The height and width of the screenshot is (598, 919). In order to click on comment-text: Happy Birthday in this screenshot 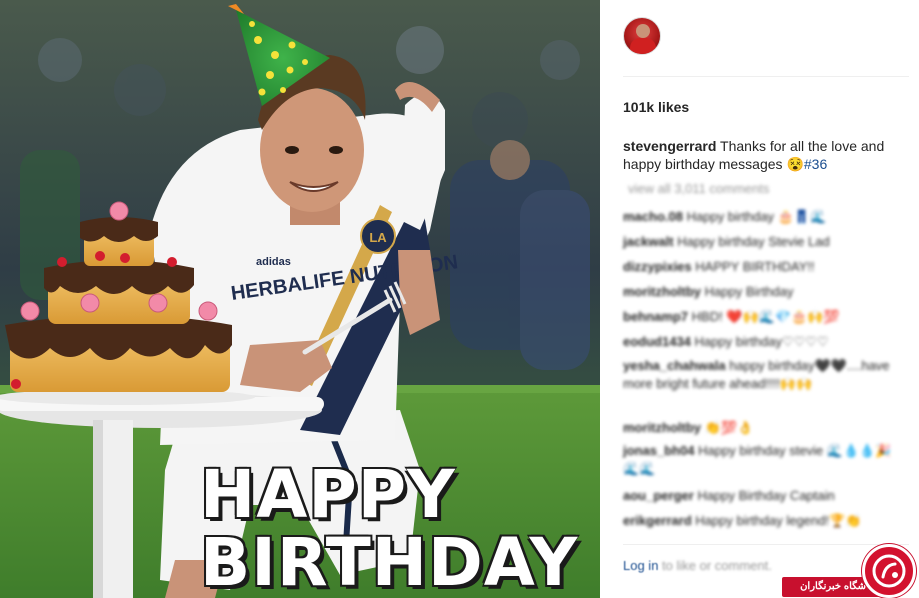, I will do `click(749, 291)`.